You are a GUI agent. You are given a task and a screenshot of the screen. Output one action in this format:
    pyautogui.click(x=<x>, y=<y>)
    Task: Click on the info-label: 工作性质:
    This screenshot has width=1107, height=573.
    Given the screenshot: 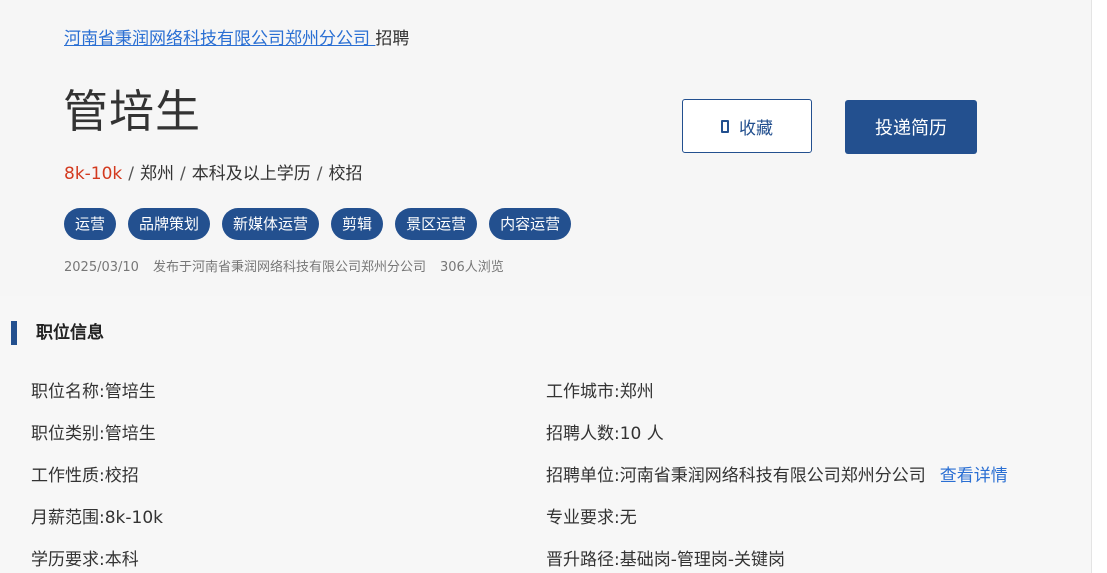 What is the action you would take?
    pyautogui.click(x=68, y=476)
    